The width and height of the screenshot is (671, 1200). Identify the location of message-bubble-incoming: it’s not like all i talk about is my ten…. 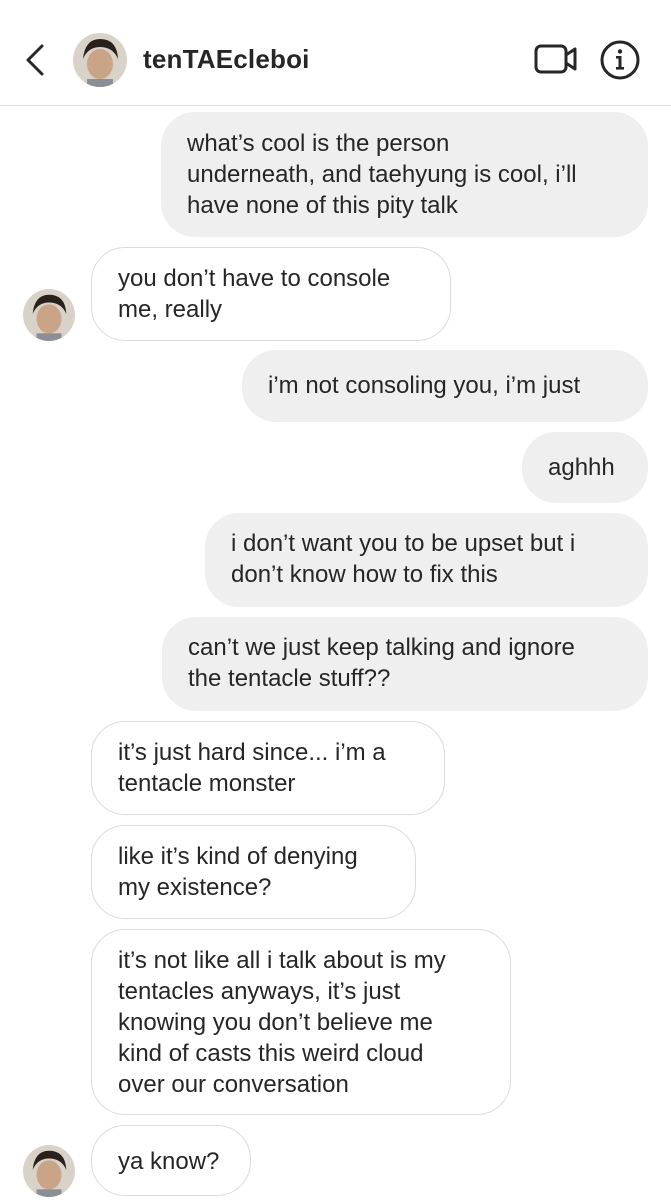
(301, 1022).